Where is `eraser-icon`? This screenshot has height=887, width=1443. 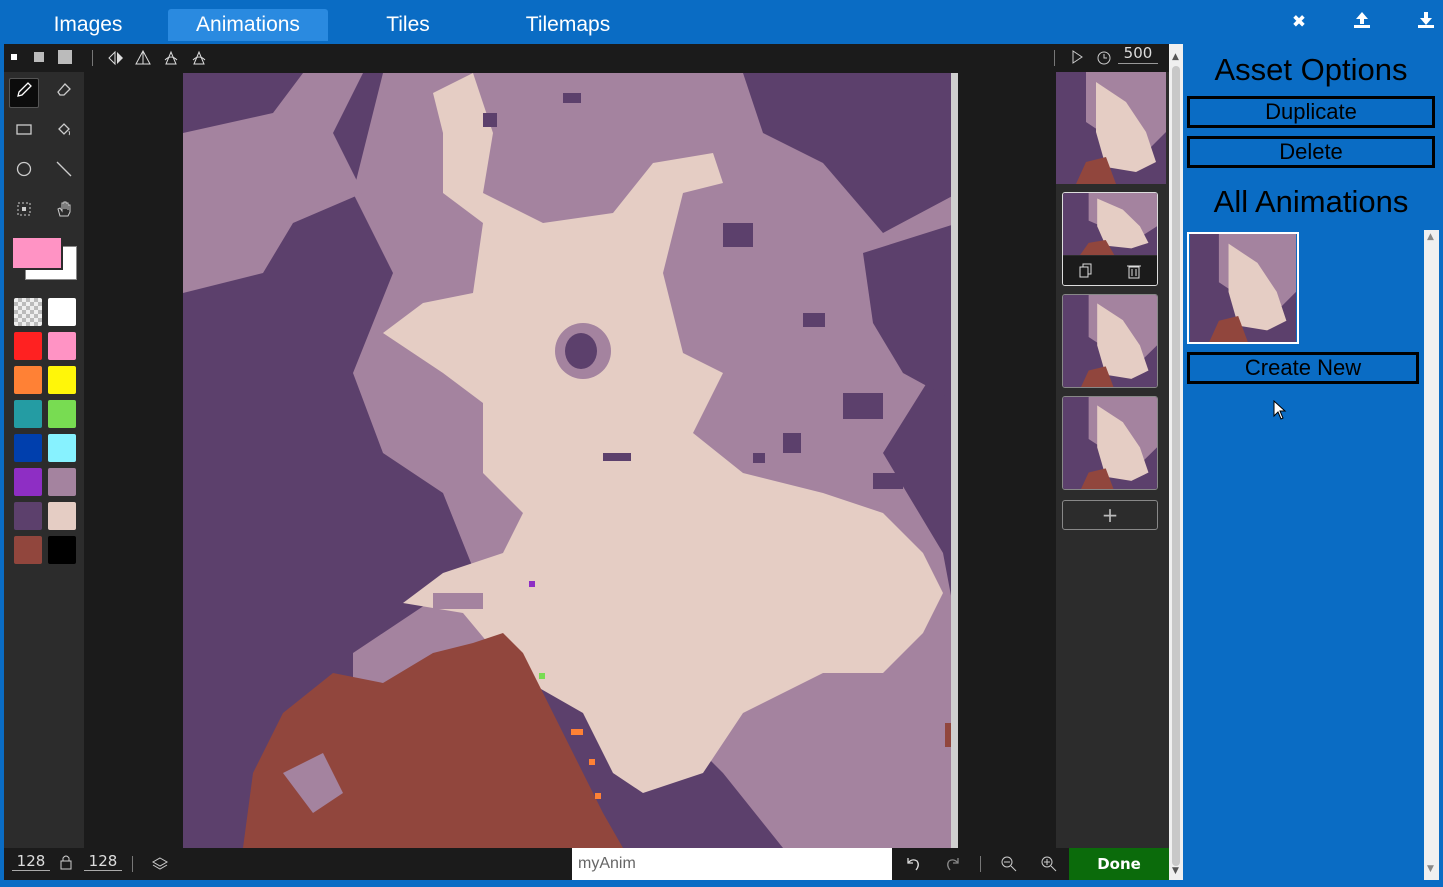 eraser-icon is located at coordinates (64, 93).